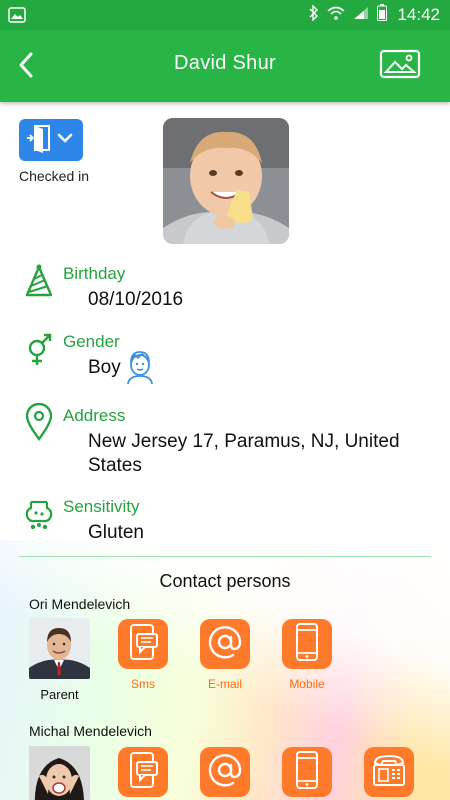 The height and width of the screenshot is (800, 450). What do you see at coordinates (39, 422) in the screenshot?
I see `location-pin-icon` at bounding box center [39, 422].